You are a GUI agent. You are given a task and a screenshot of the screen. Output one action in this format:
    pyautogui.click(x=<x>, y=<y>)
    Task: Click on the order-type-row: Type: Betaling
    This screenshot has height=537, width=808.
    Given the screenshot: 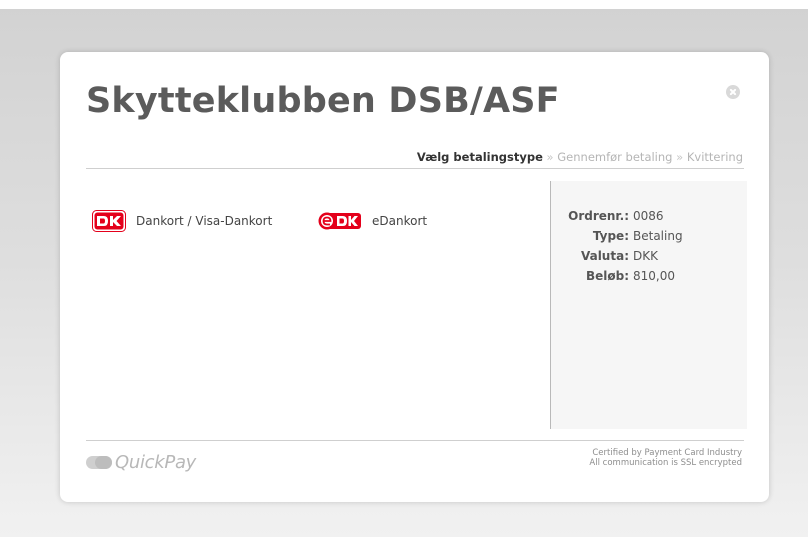 What is the action you would take?
    pyautogui.click(x=617, y=236)
    